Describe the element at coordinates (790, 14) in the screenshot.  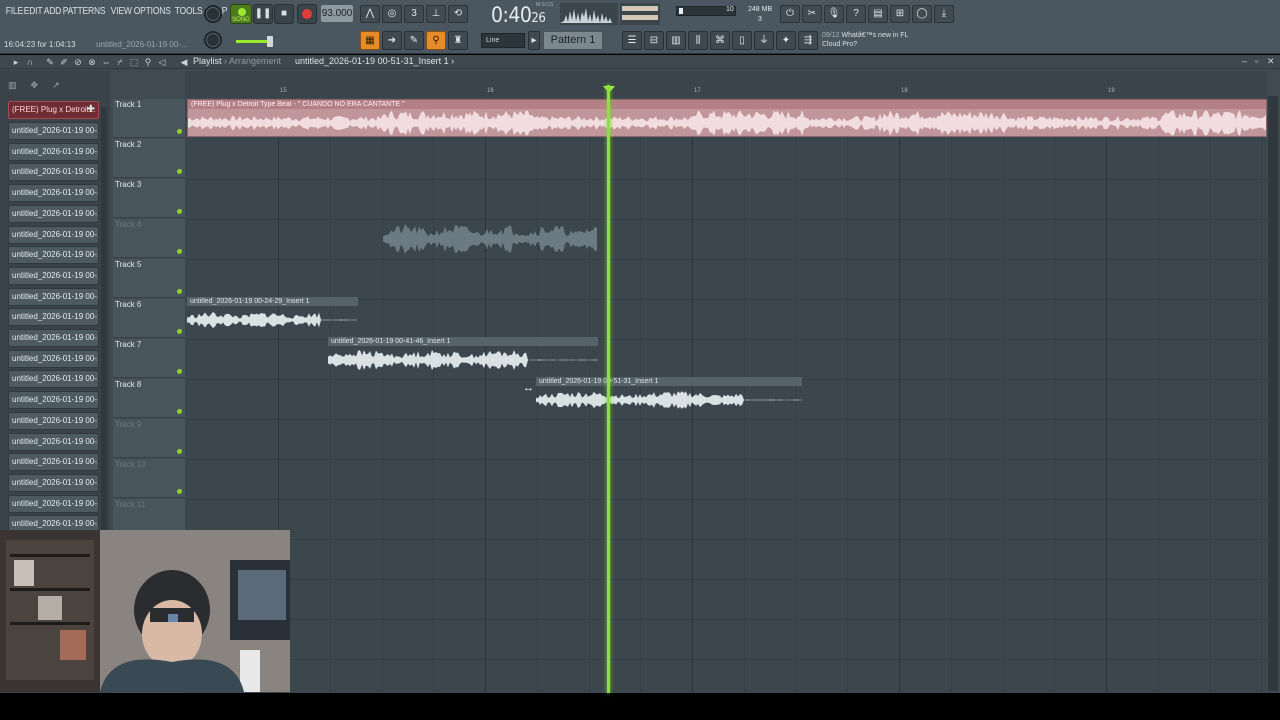
I see `undo-history-button: ⏻` at that location.